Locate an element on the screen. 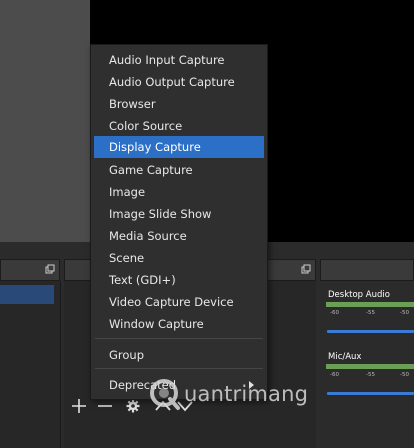 Image resolution: width=414 pixels, height=448 pixels. minus-icon is located at coordinates (105, 406).